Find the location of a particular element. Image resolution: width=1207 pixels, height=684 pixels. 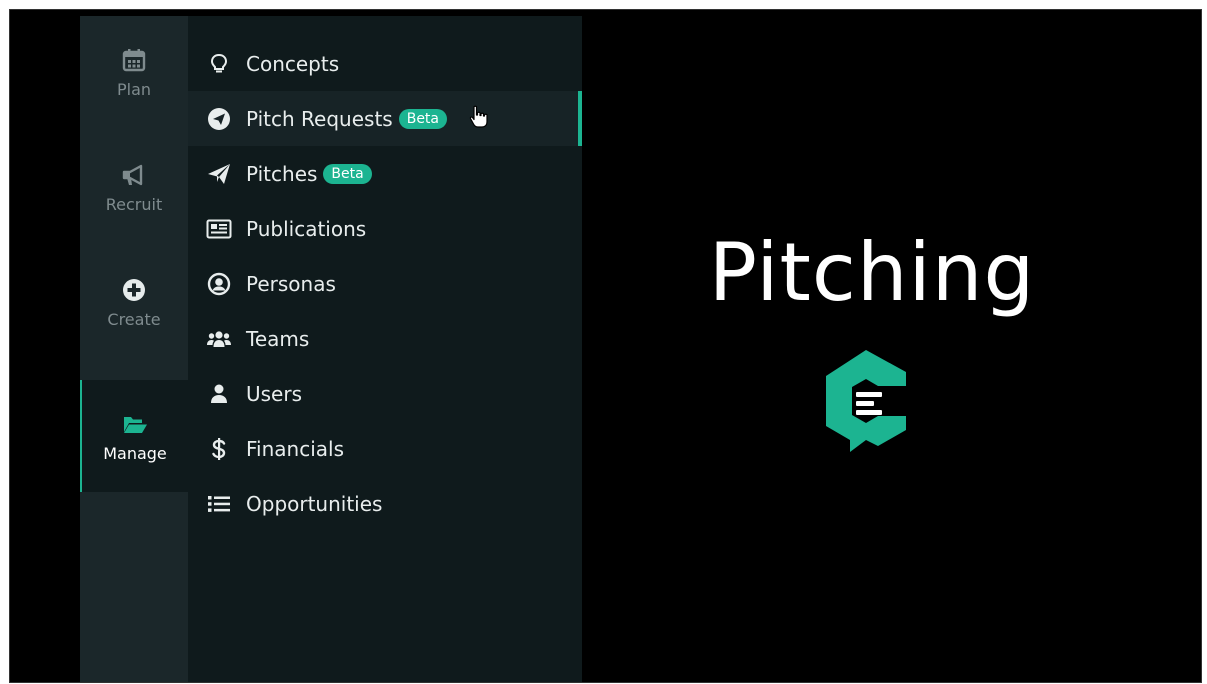

menu-item-personas: Personas is located at coordinates (385, 283).